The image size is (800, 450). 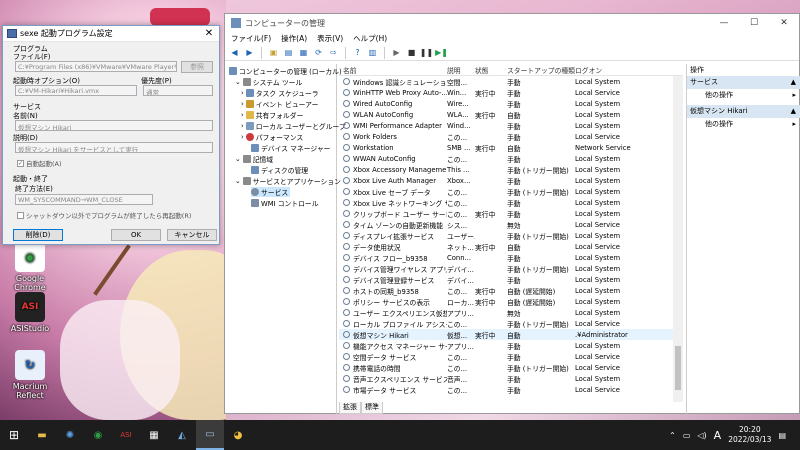 I want to click on service-row: Windows 認識シミュレーション...空間... 手動 Local System, so click(x=511, y=81).